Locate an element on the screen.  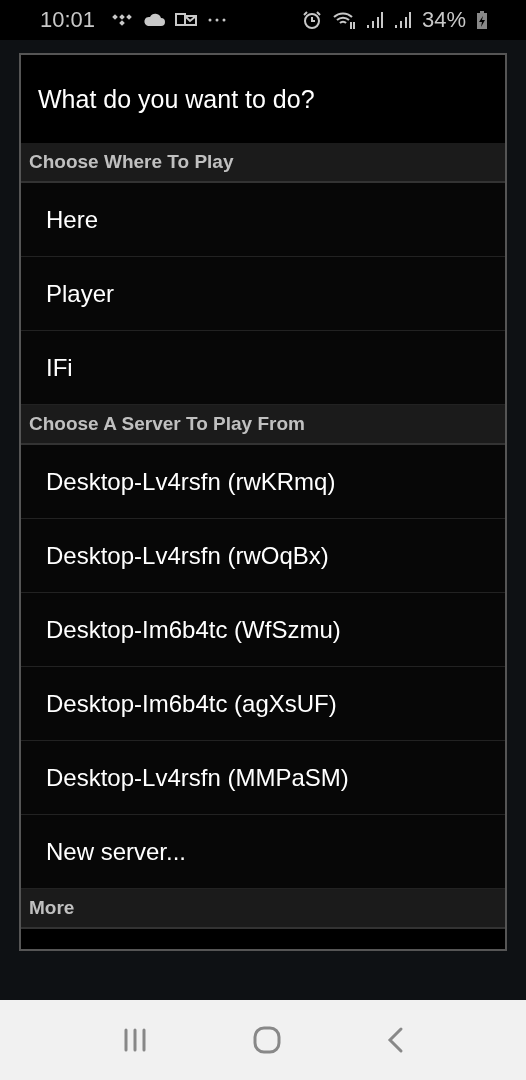
cloud-icon is located at coordinates (154, 20).